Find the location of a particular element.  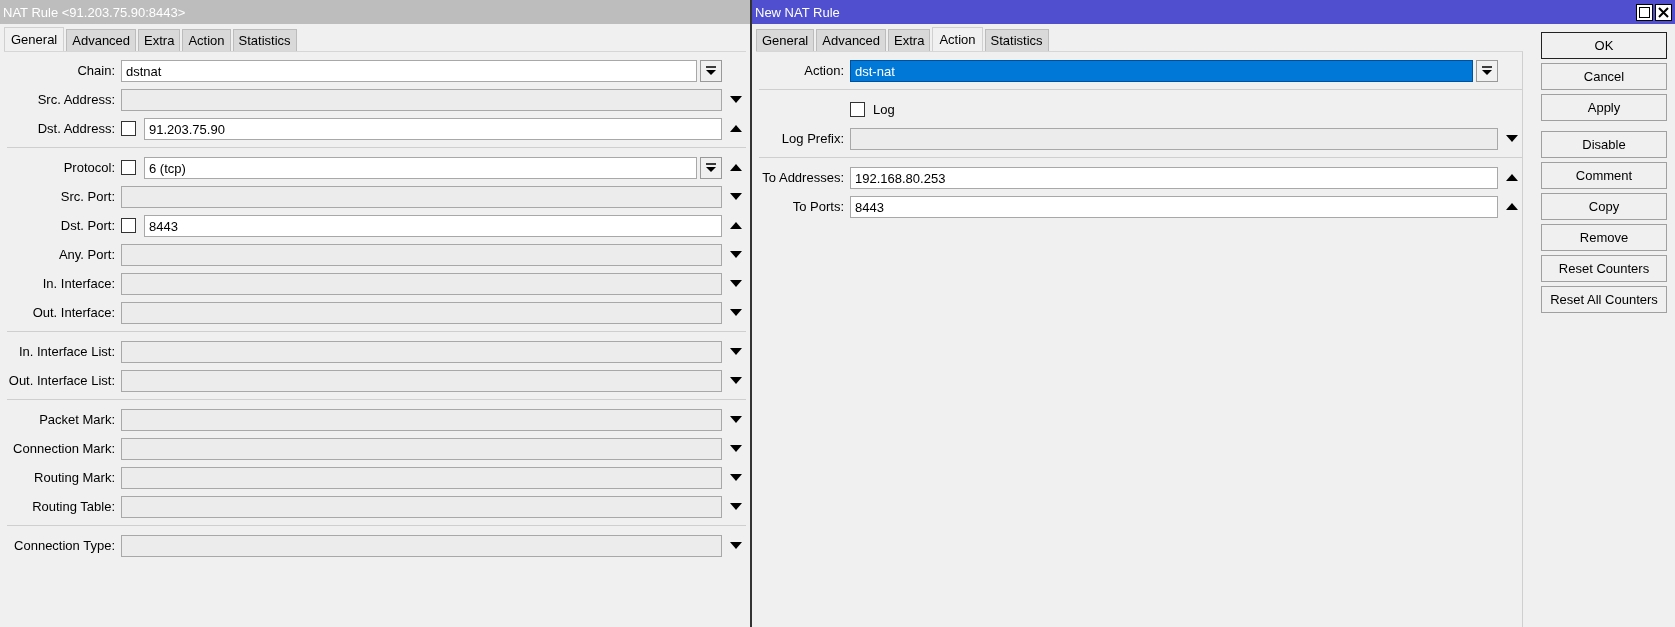

field-label: Src. Address: is located at coordinates (76, 99).